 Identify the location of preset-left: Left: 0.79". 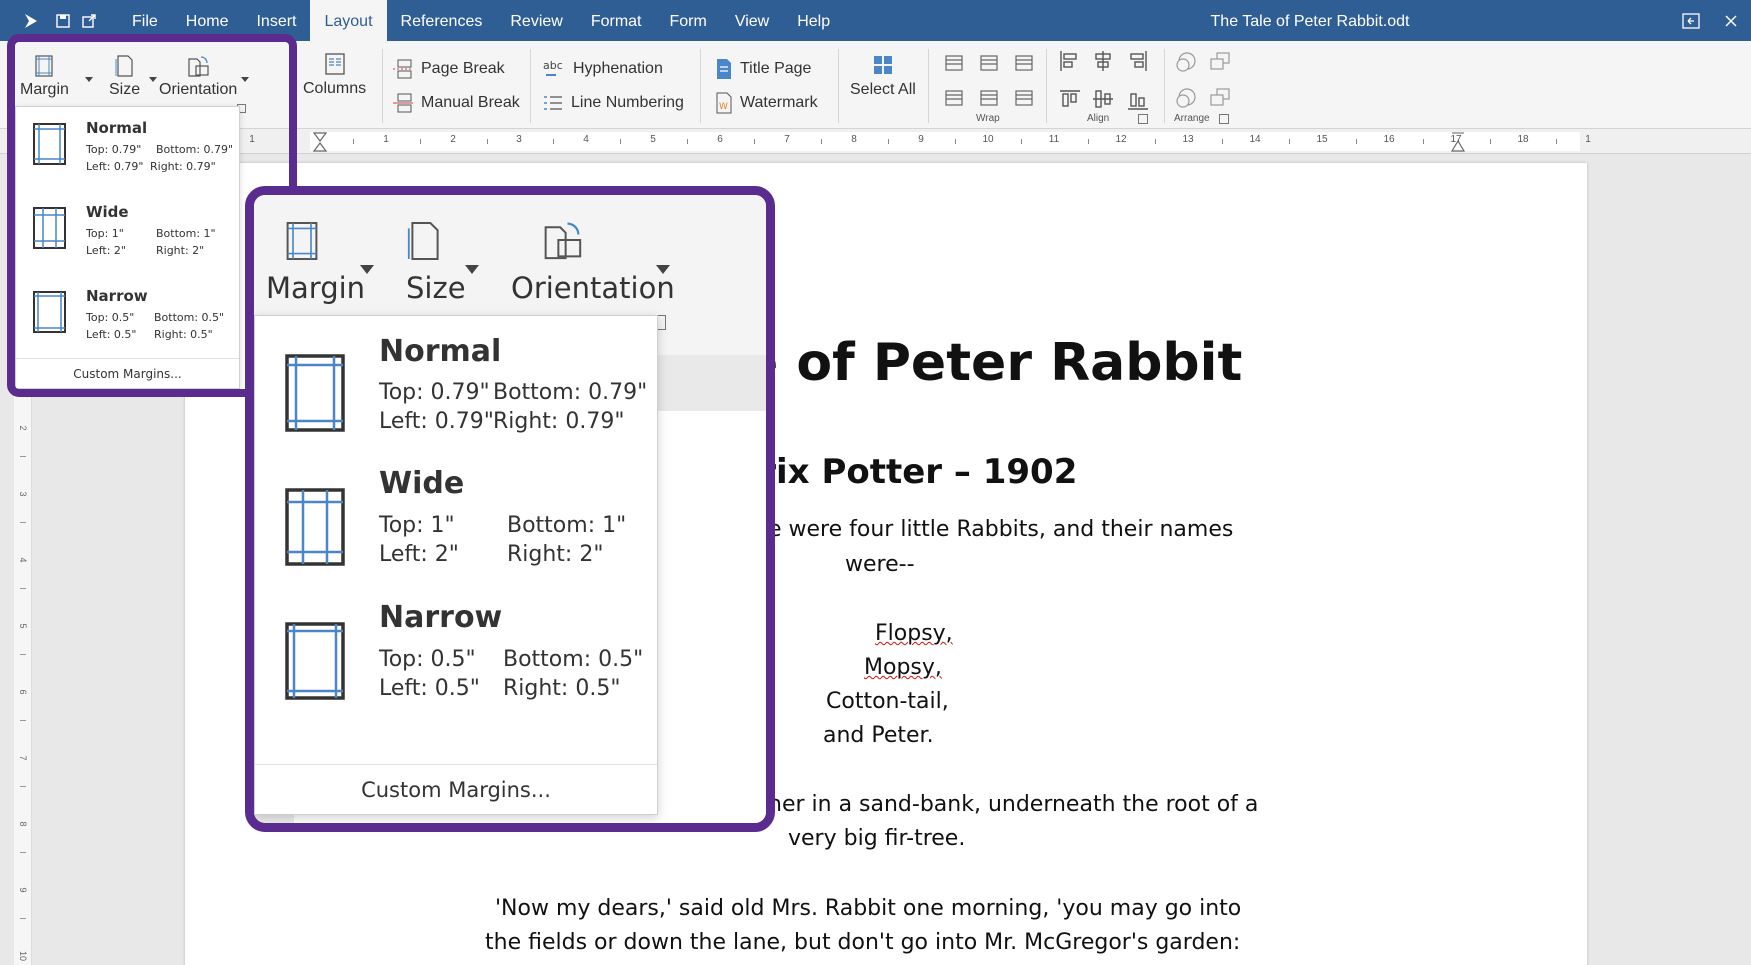
(436, 421).